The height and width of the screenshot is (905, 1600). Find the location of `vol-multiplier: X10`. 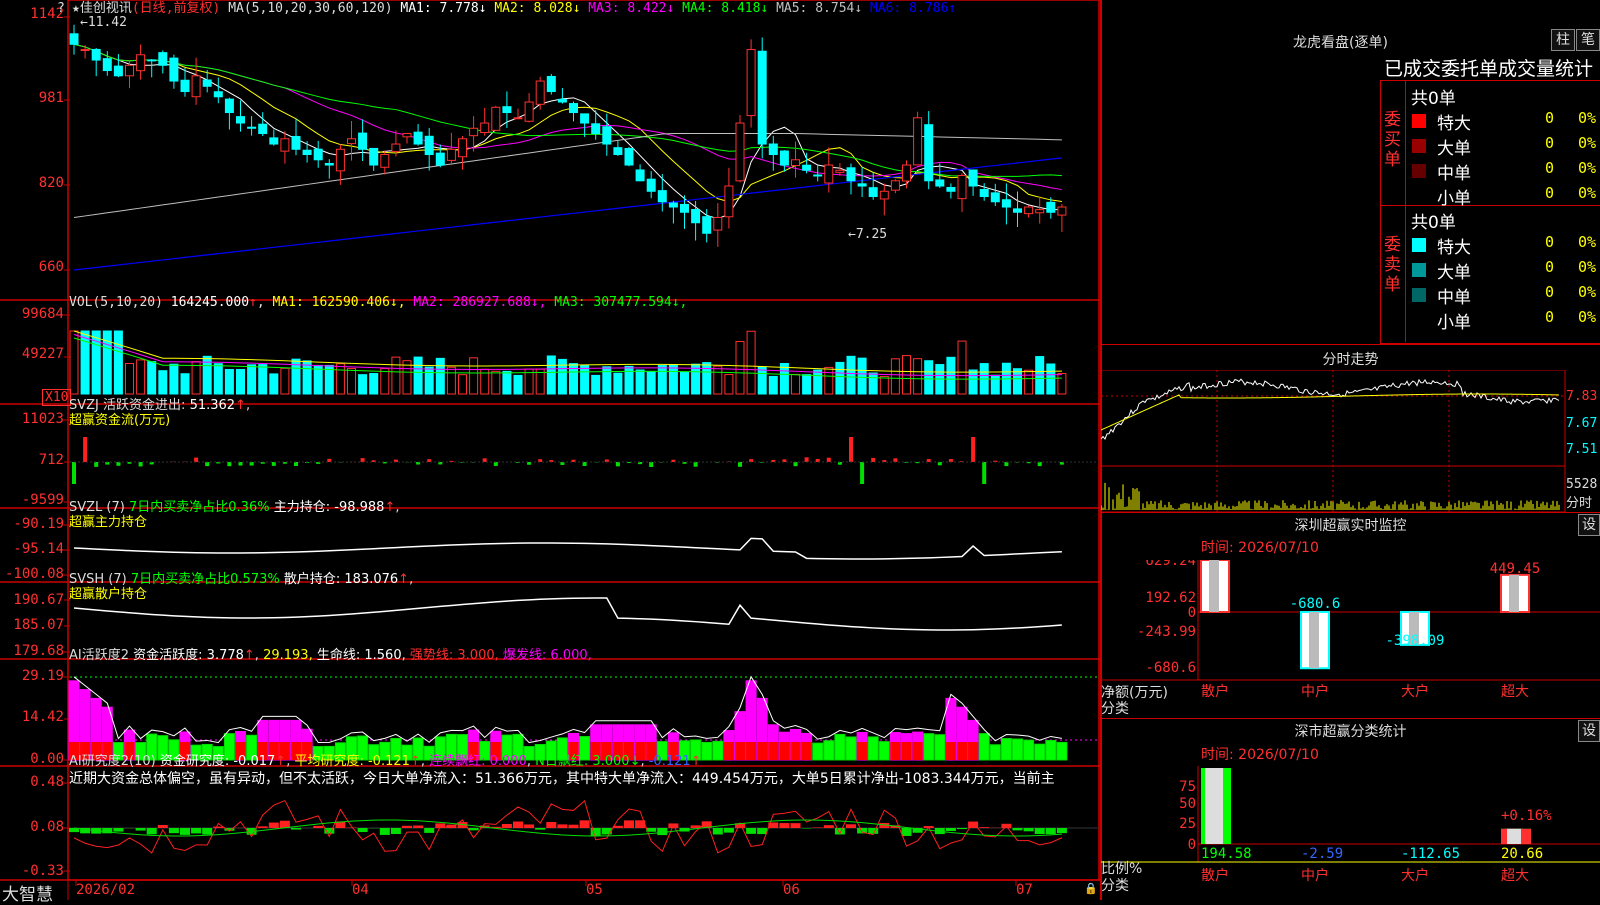

vol-multiplier: X10 is located at coordinates (56, 397).